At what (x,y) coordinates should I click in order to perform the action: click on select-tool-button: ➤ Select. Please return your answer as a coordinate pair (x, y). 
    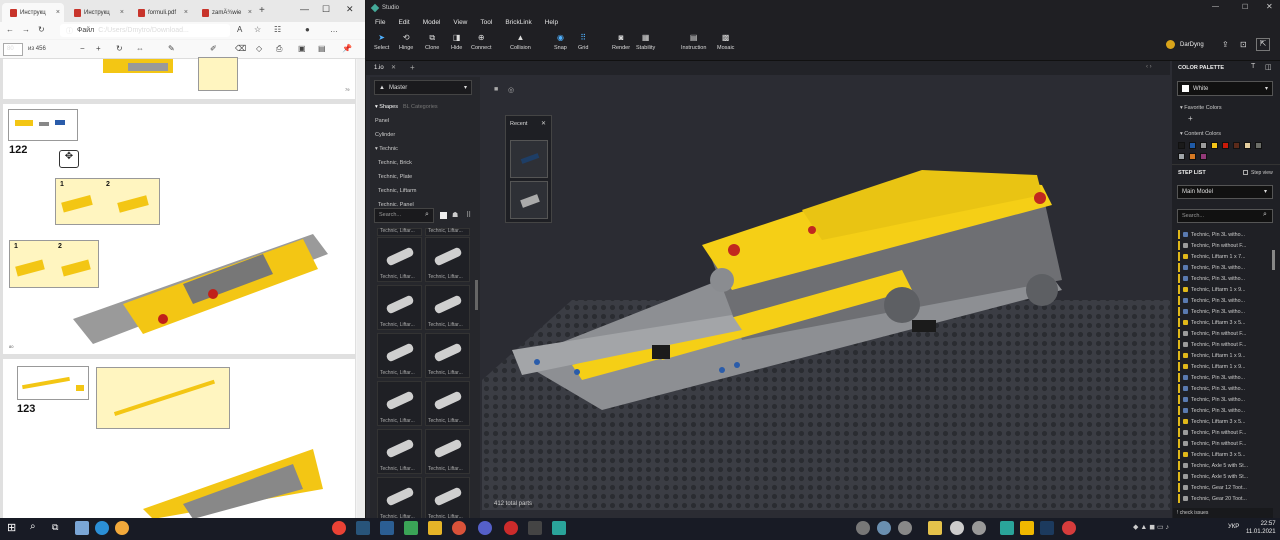
    Looking at the image, I should click on (381, 42).